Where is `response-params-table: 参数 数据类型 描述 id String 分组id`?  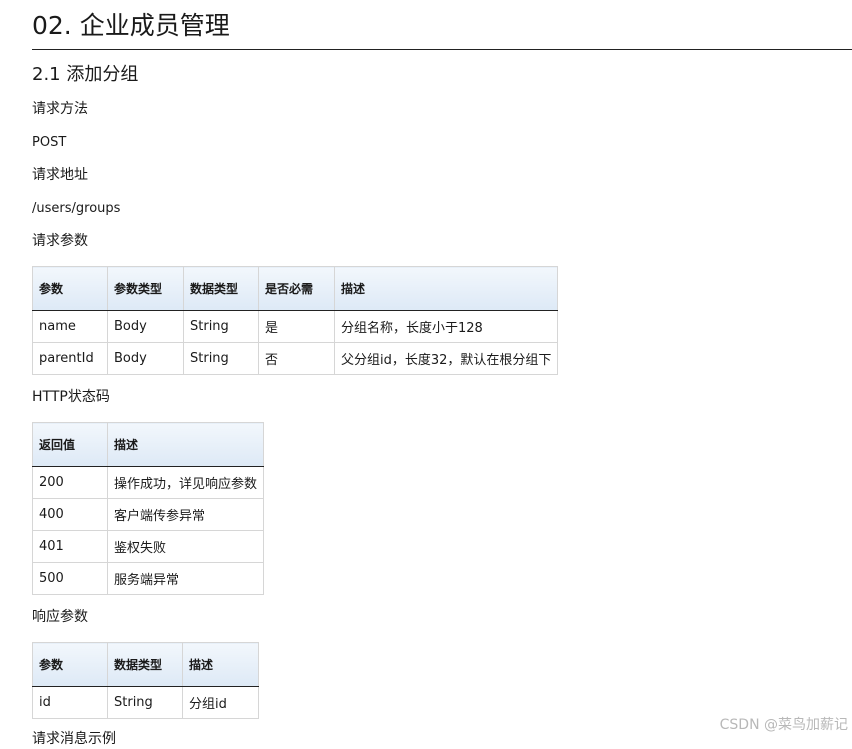
response-params-table: 参数 数据类型 描述 id String 分组id is located at coordinates (145, 680).